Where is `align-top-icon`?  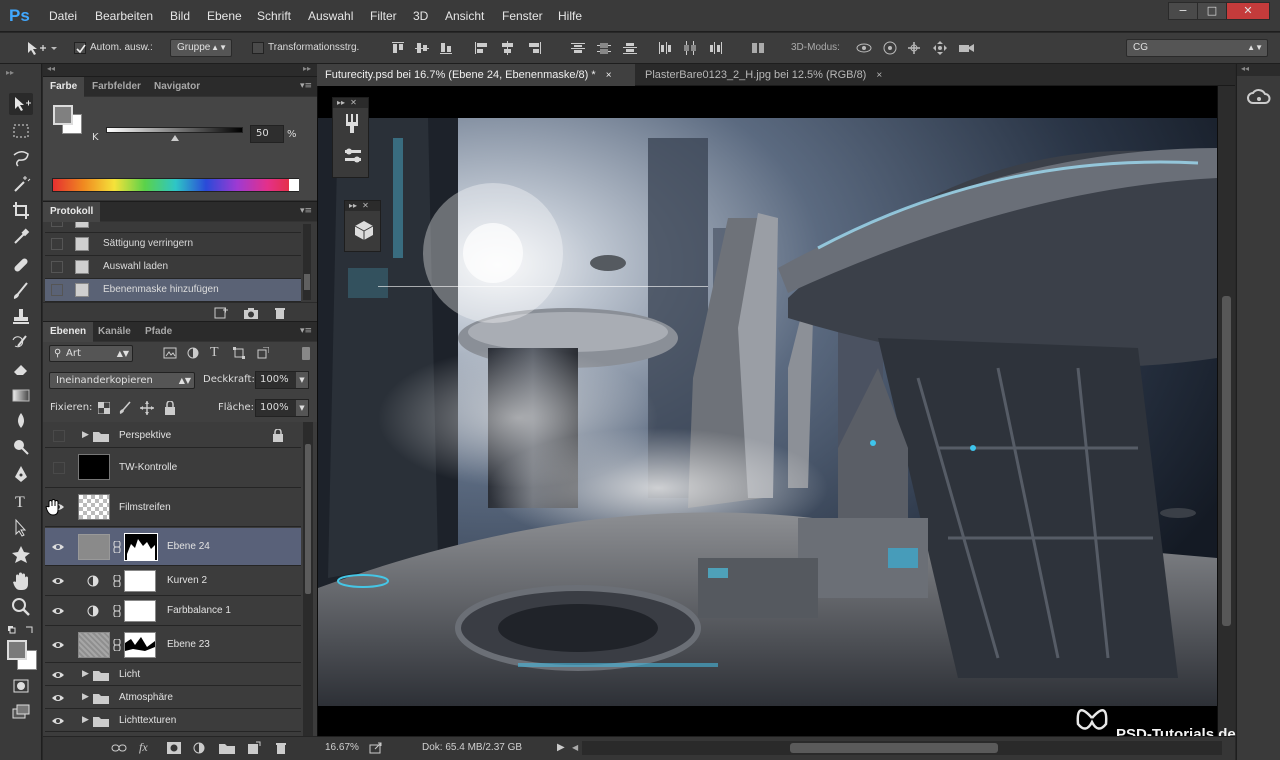
align-top-icon is located at coordinates (398, 48).